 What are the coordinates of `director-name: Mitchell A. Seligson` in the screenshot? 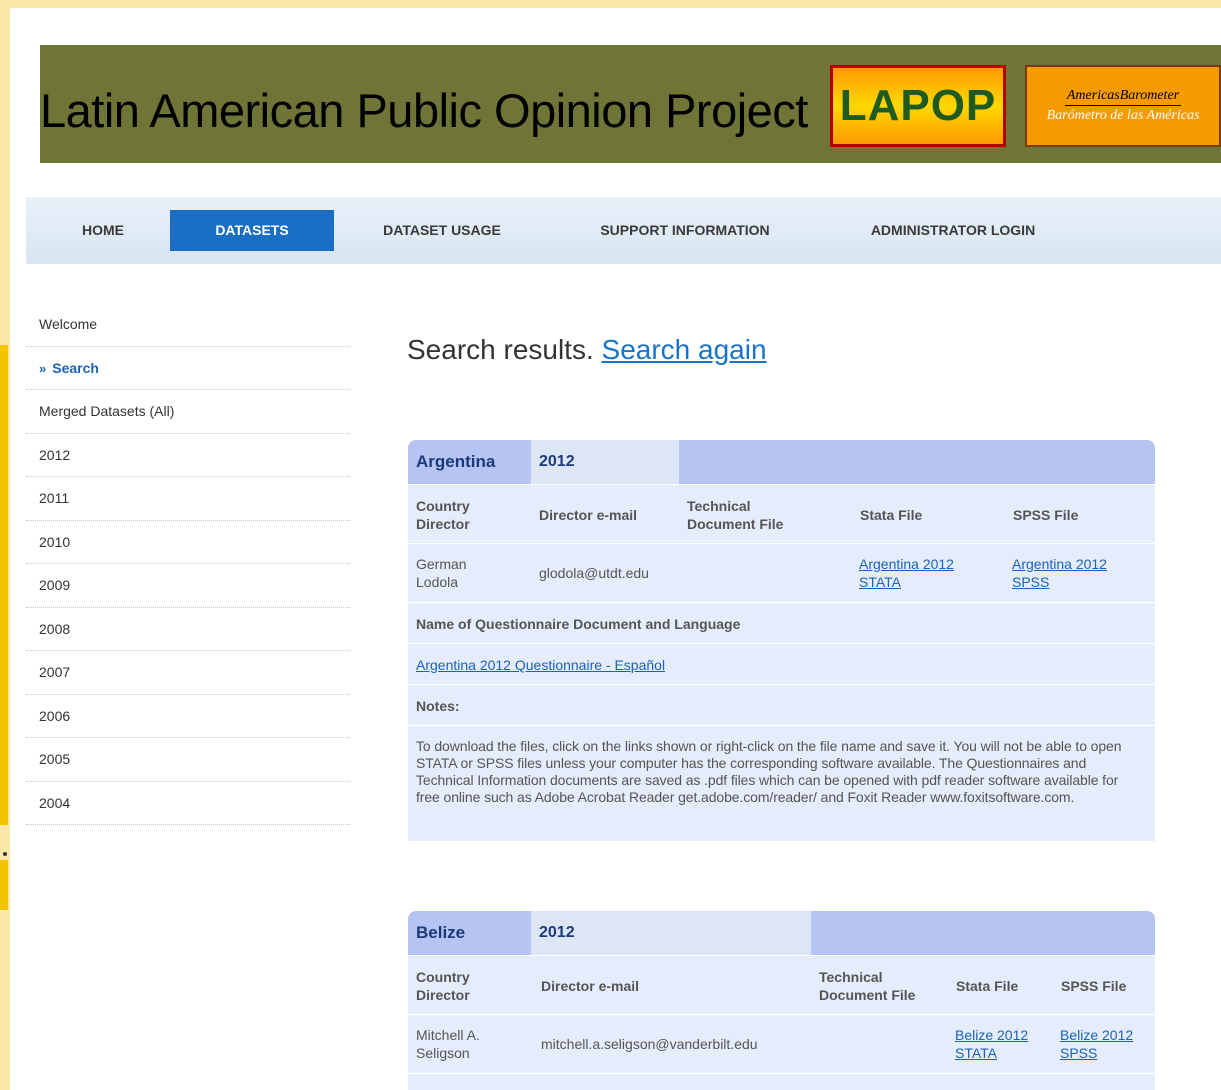 It's located at (448, 1044).